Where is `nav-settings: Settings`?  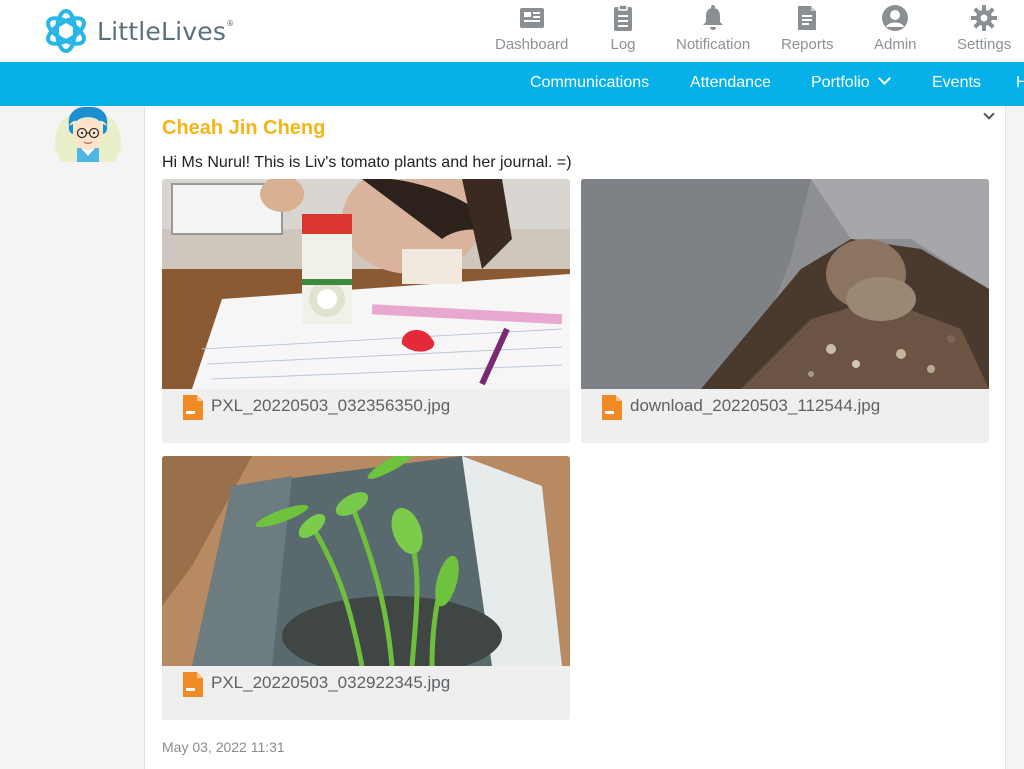
nav-settings: Settings is located at coordinates (984, 31).